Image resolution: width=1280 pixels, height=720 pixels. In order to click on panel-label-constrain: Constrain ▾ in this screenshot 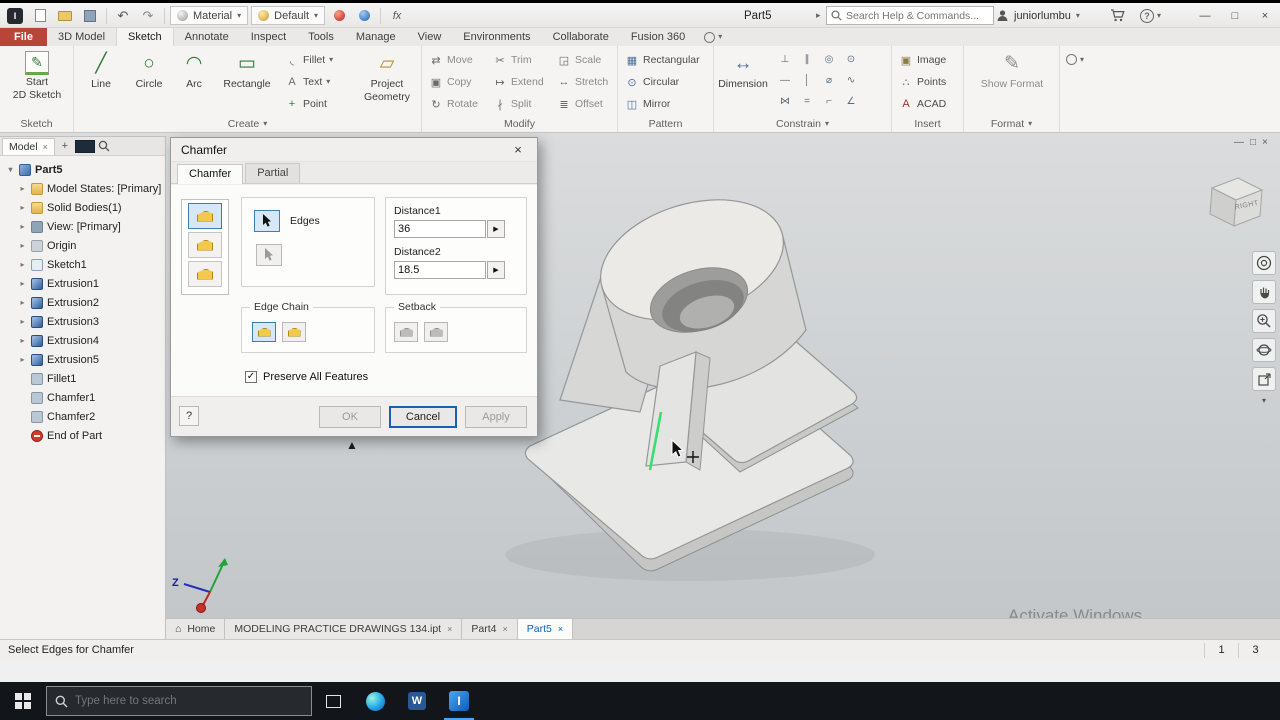, I will do `click(802, 124)`.